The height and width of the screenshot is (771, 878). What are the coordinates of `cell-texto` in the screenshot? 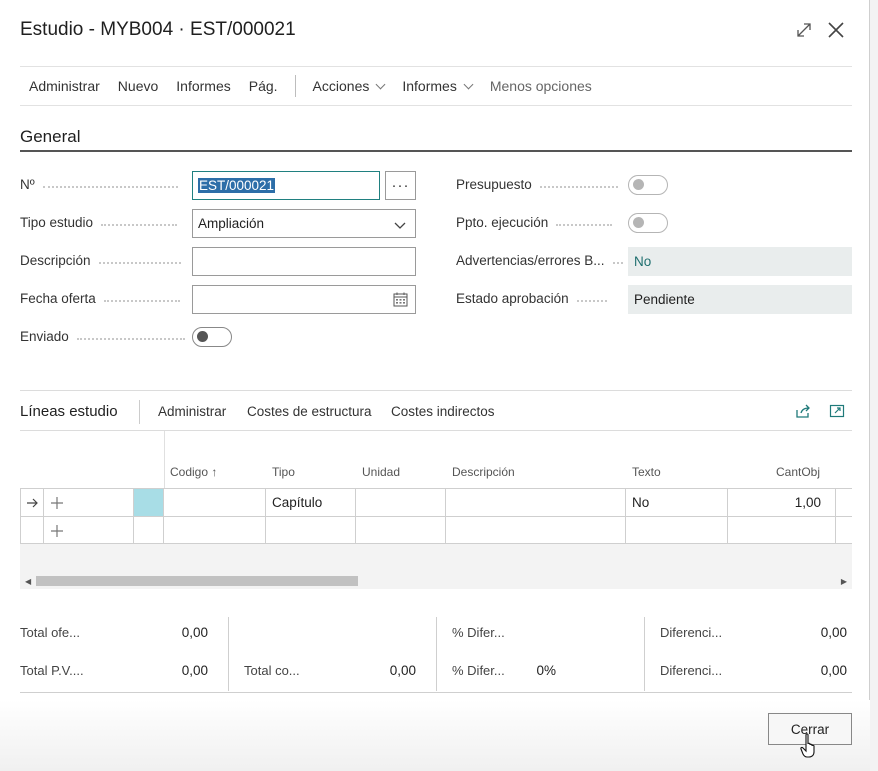 It's located at (677, 530).